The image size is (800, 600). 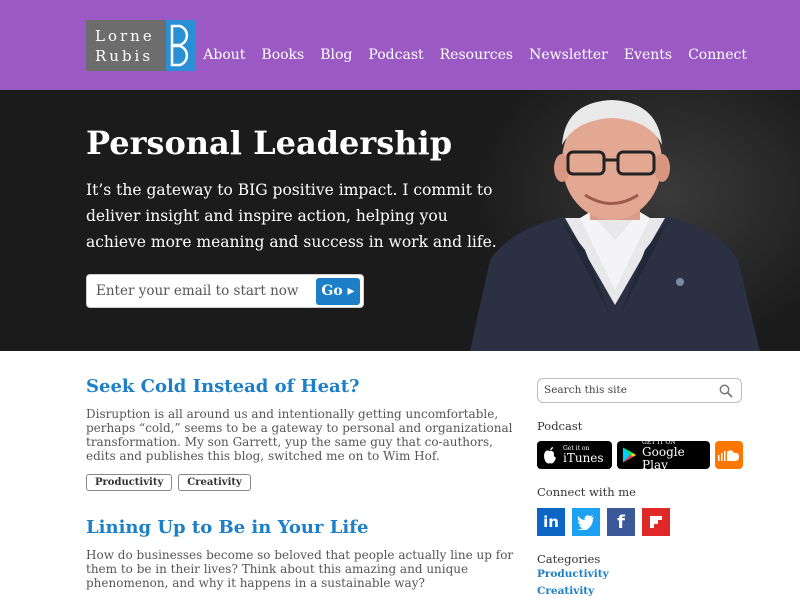 I want to click on email-input, so click(x=206, y=291).